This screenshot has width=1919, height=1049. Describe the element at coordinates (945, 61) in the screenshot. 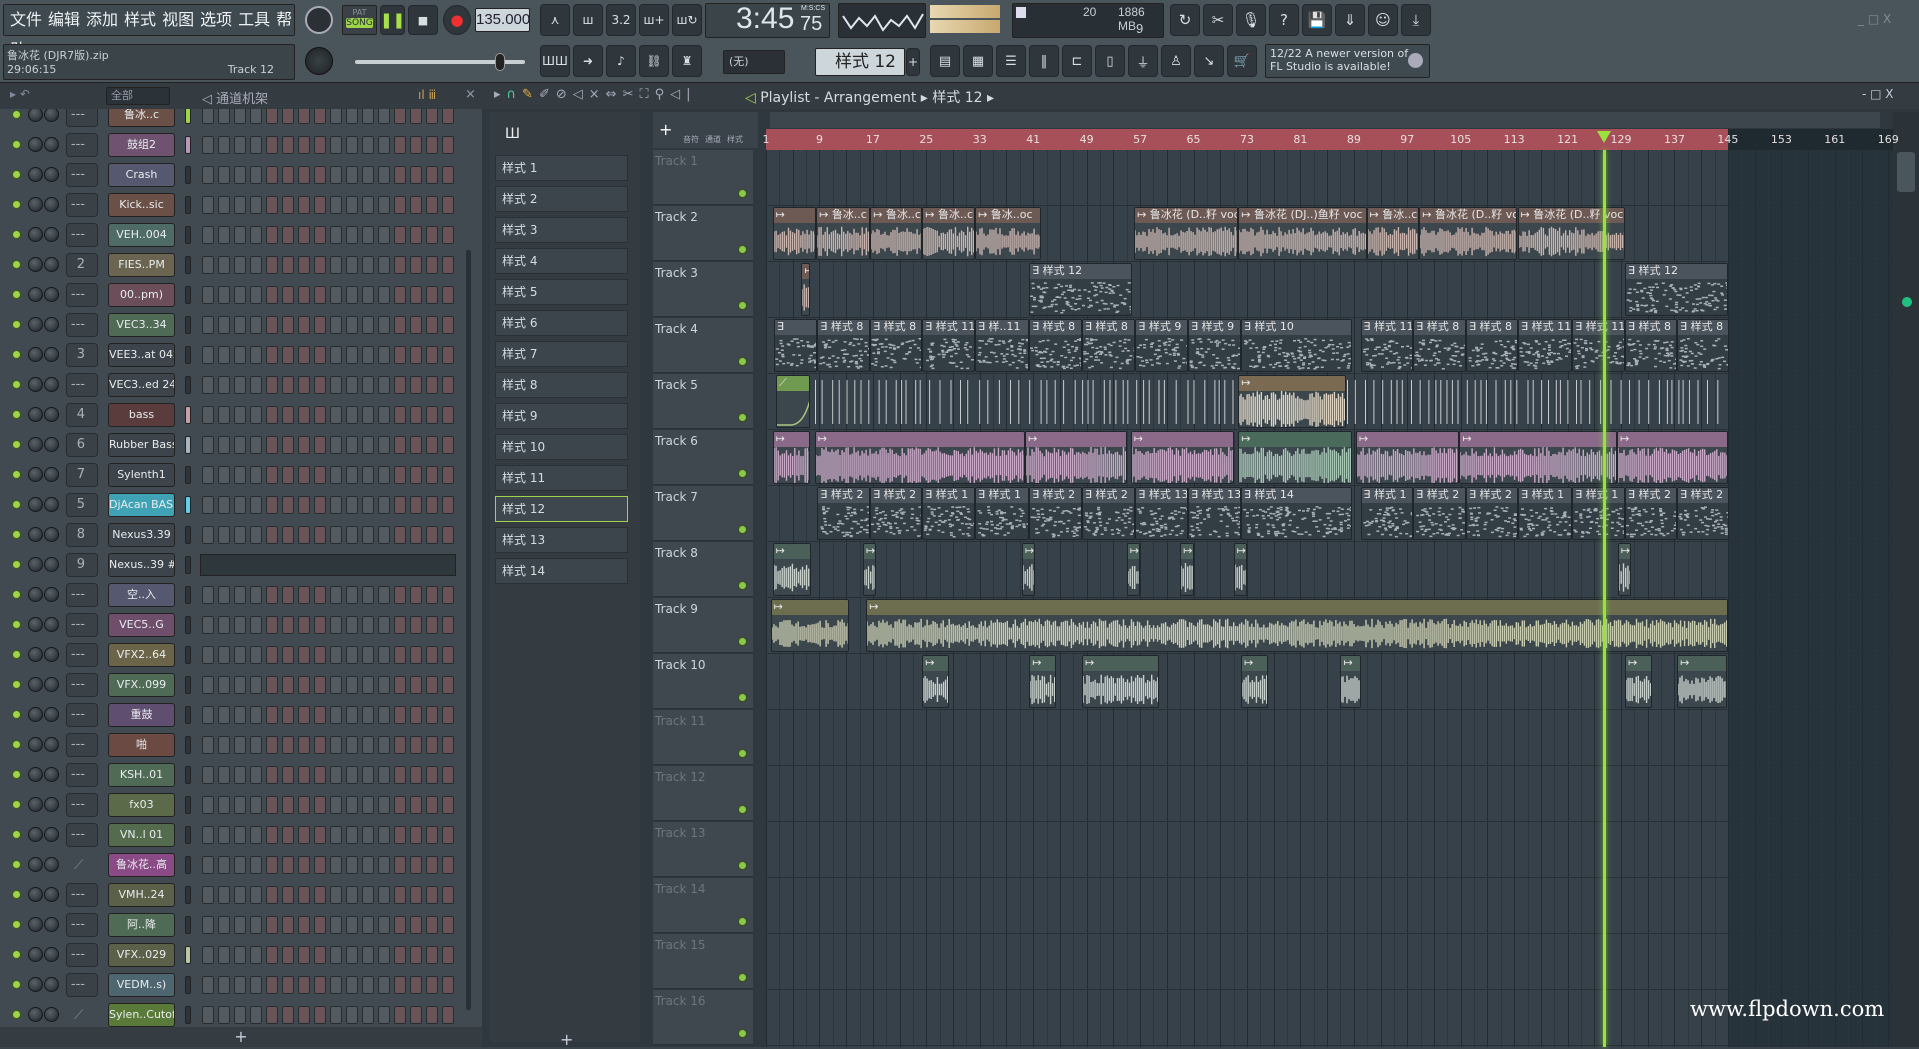

I see `playlist-icon: ▤` at that location.